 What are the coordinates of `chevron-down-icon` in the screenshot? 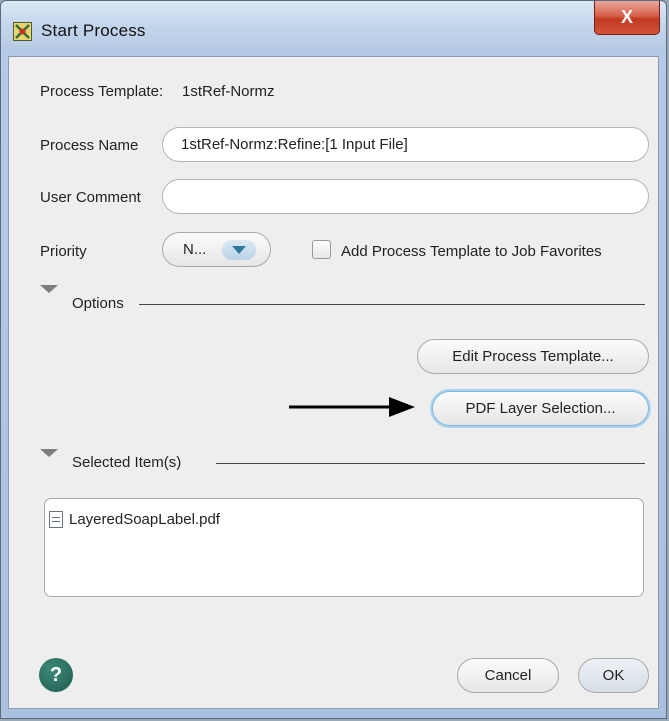 It's located at (239, 250).